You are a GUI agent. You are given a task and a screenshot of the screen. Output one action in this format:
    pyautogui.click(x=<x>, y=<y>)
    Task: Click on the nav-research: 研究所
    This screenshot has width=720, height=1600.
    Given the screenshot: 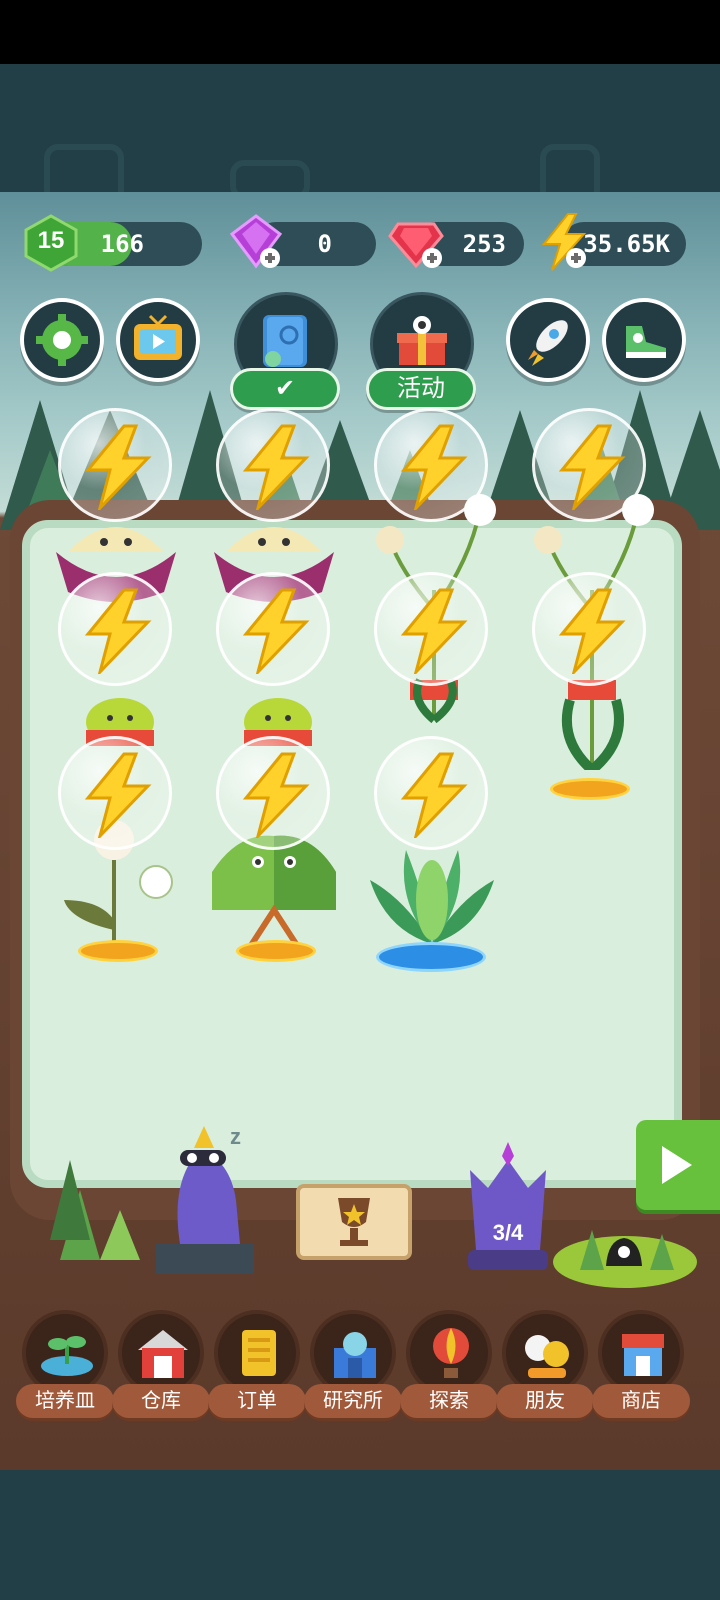 What is the action you would take?
    pyautogui.click(x=353, y=1366)
    